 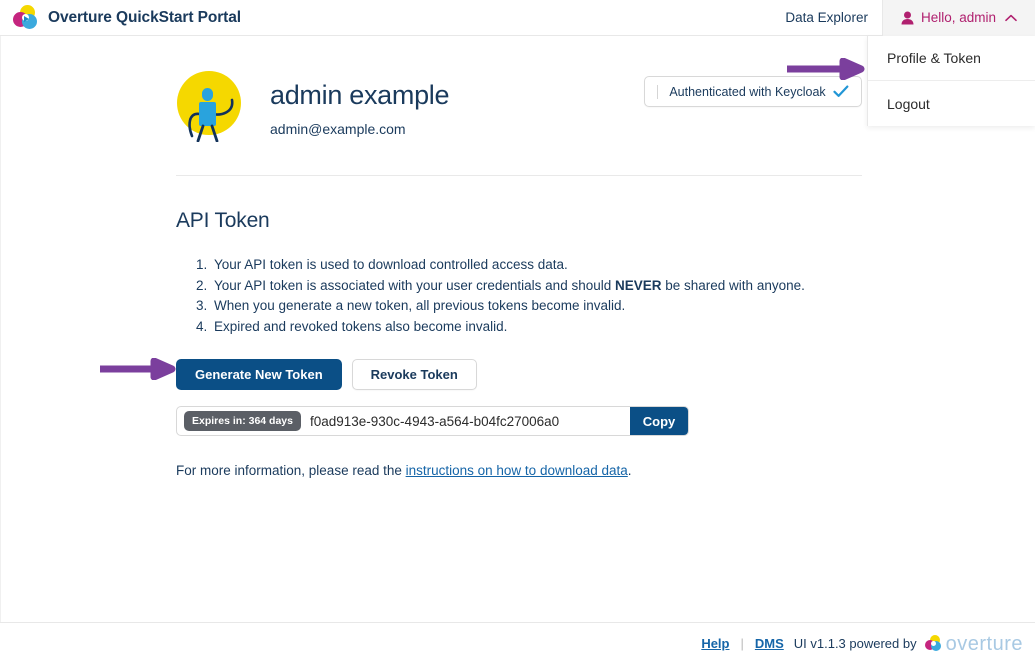 I want to click on revoke-token-button: Revoke Token, so click(x=414, y=374).